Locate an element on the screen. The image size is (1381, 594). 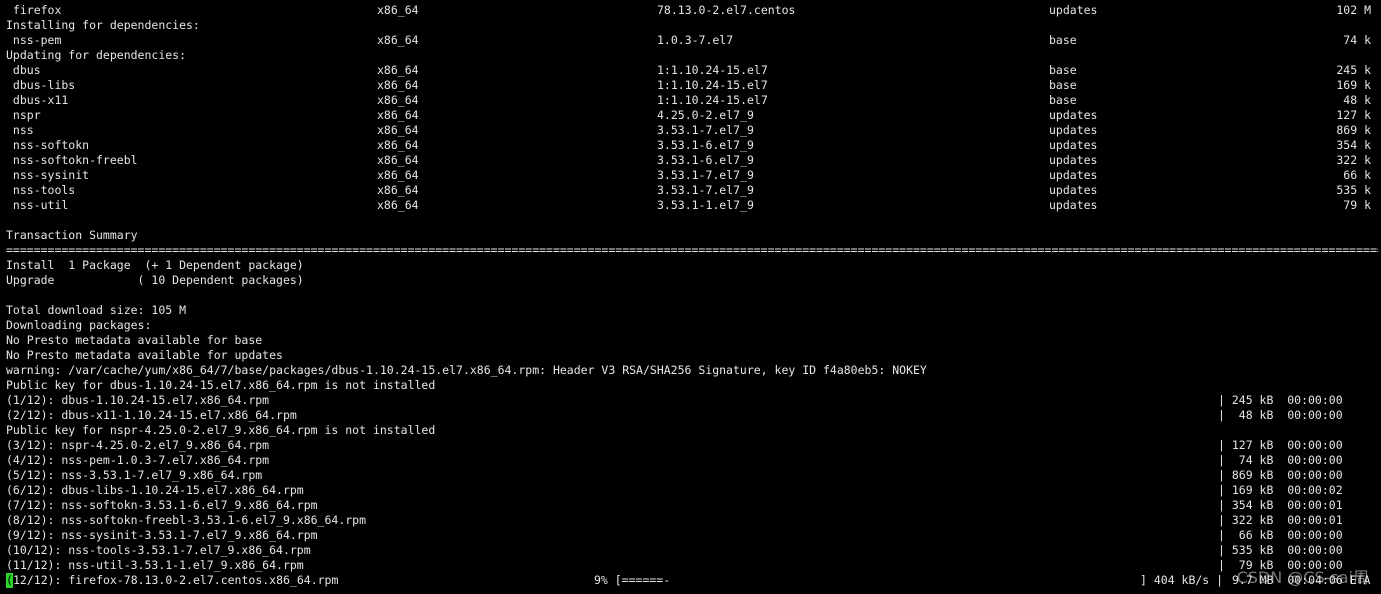
package-name: nss-softokn-freebl is located at coordinates (72, 160).